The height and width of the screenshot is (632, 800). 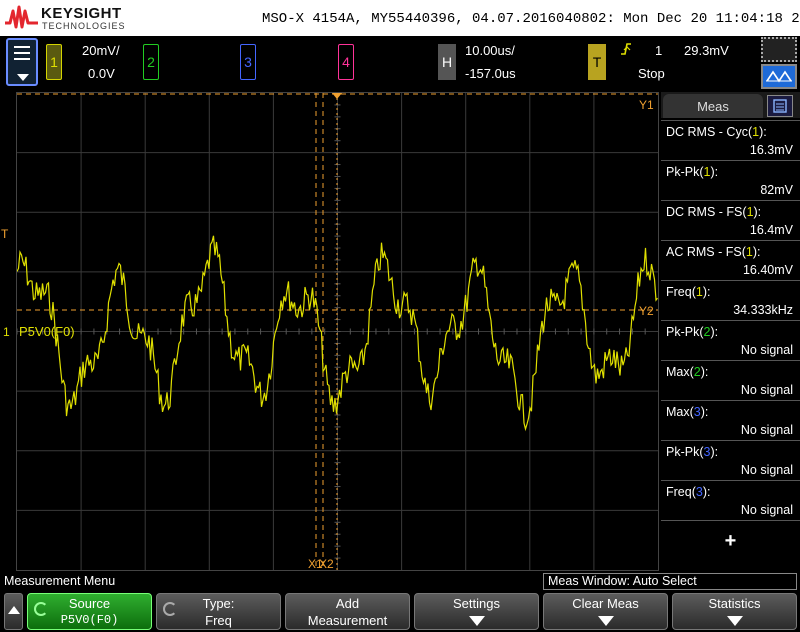 I want to click on measurement-name: Freq(3):, so click(x=688, y=492).